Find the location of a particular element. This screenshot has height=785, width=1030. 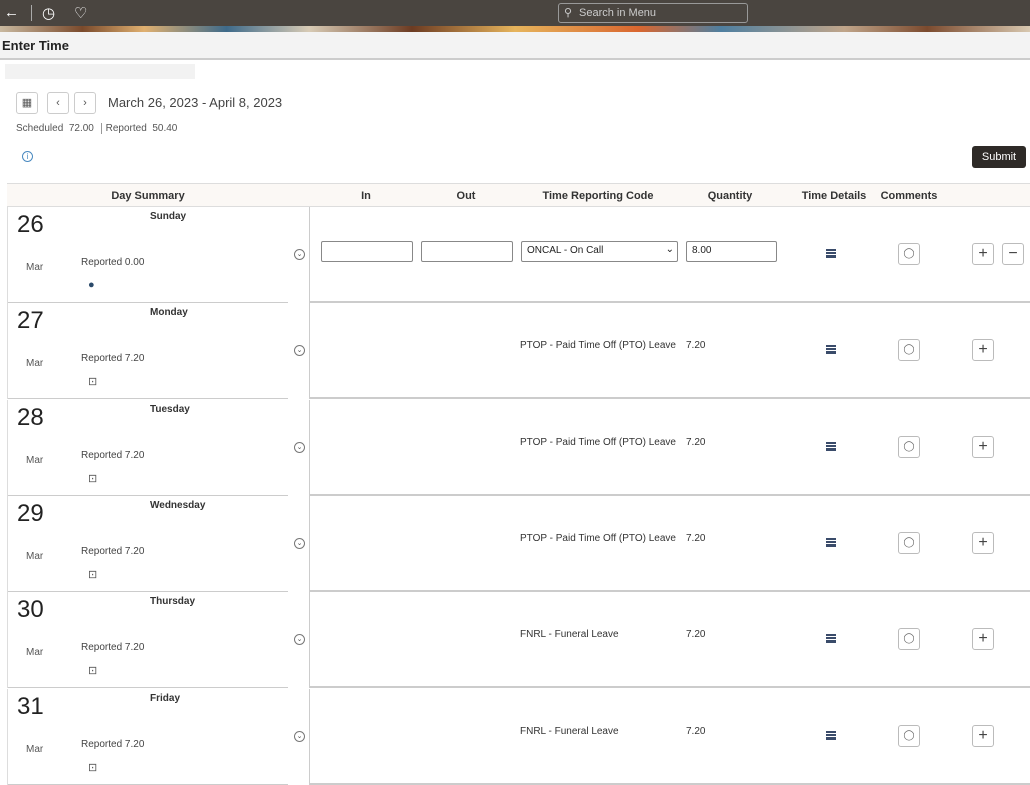

col-comments: Comments is located at coordinates (909, 196).